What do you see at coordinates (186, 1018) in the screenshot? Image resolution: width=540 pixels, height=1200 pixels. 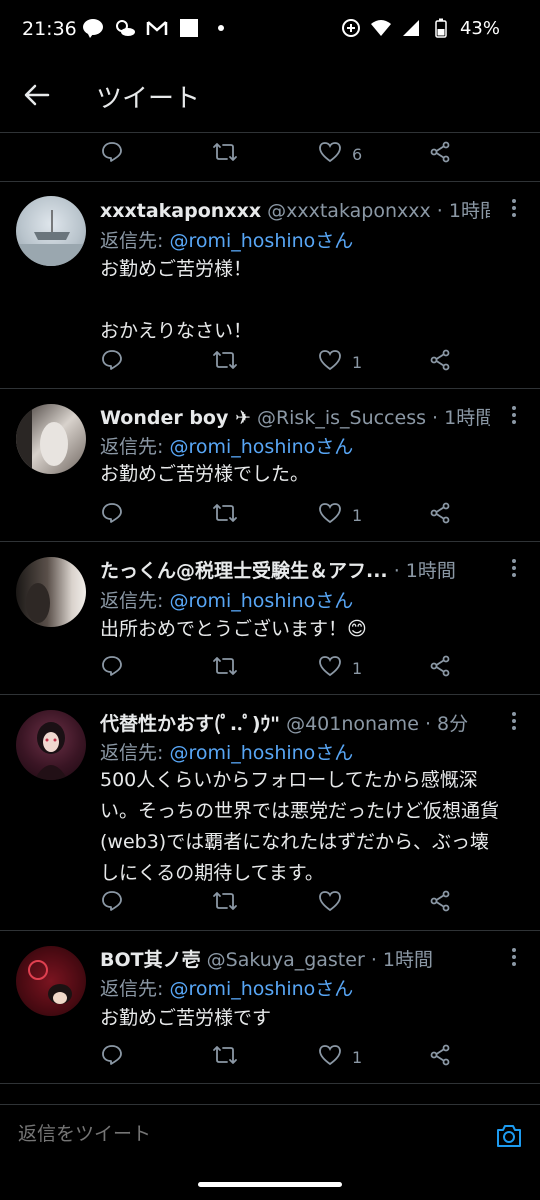 I see `tweet-text: お勤めご苦労様です` at bounding box center [186, 1018].